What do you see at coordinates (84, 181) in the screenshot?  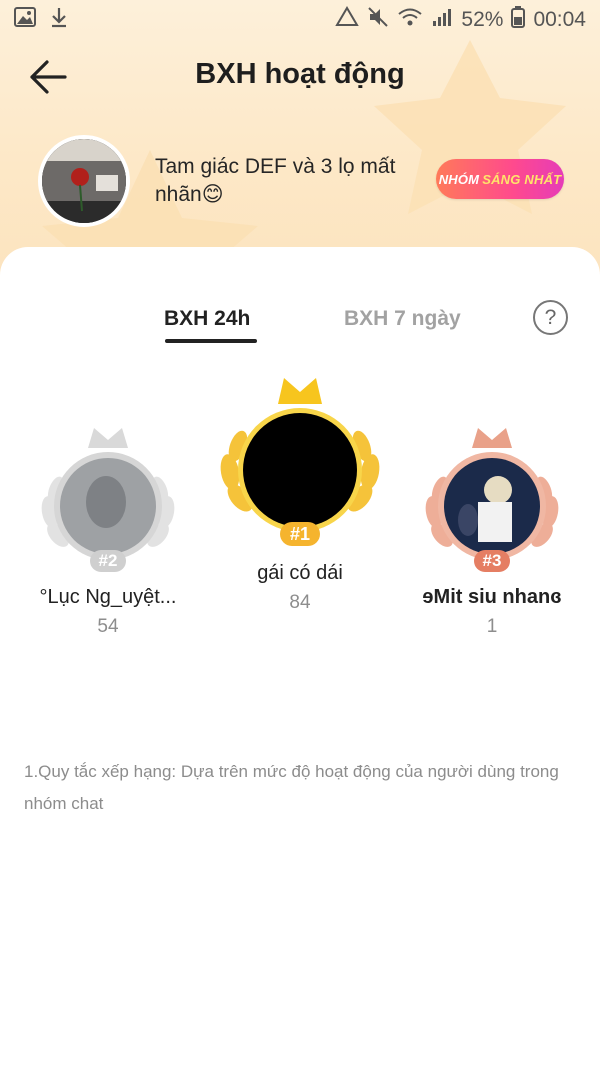 I see `group-avatar` at bounding box center [84, 181].